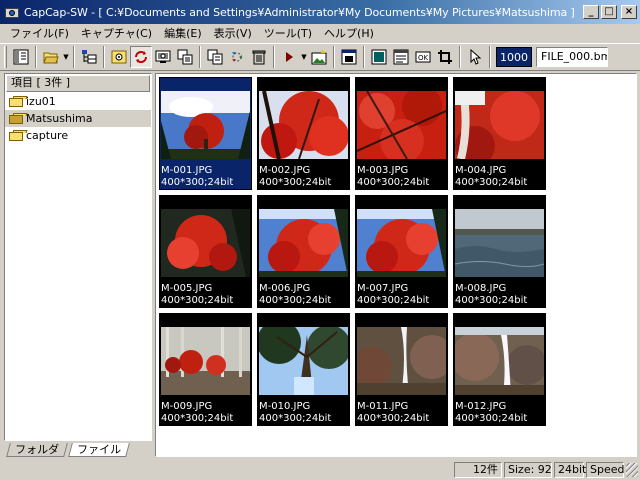 This screenshot has width=640, height=480. Describe the element at coordinates (383, 288) in the screenshot. I see `thumbnail-filename: M-007.JPG` at that location.